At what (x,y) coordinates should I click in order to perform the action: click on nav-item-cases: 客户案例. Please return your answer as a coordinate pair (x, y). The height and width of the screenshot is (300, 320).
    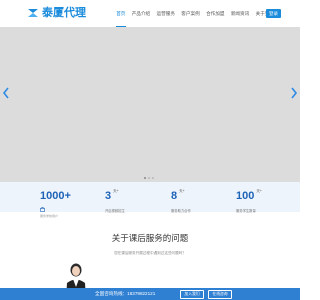
    Looking at the image, I should click on (190, 13).